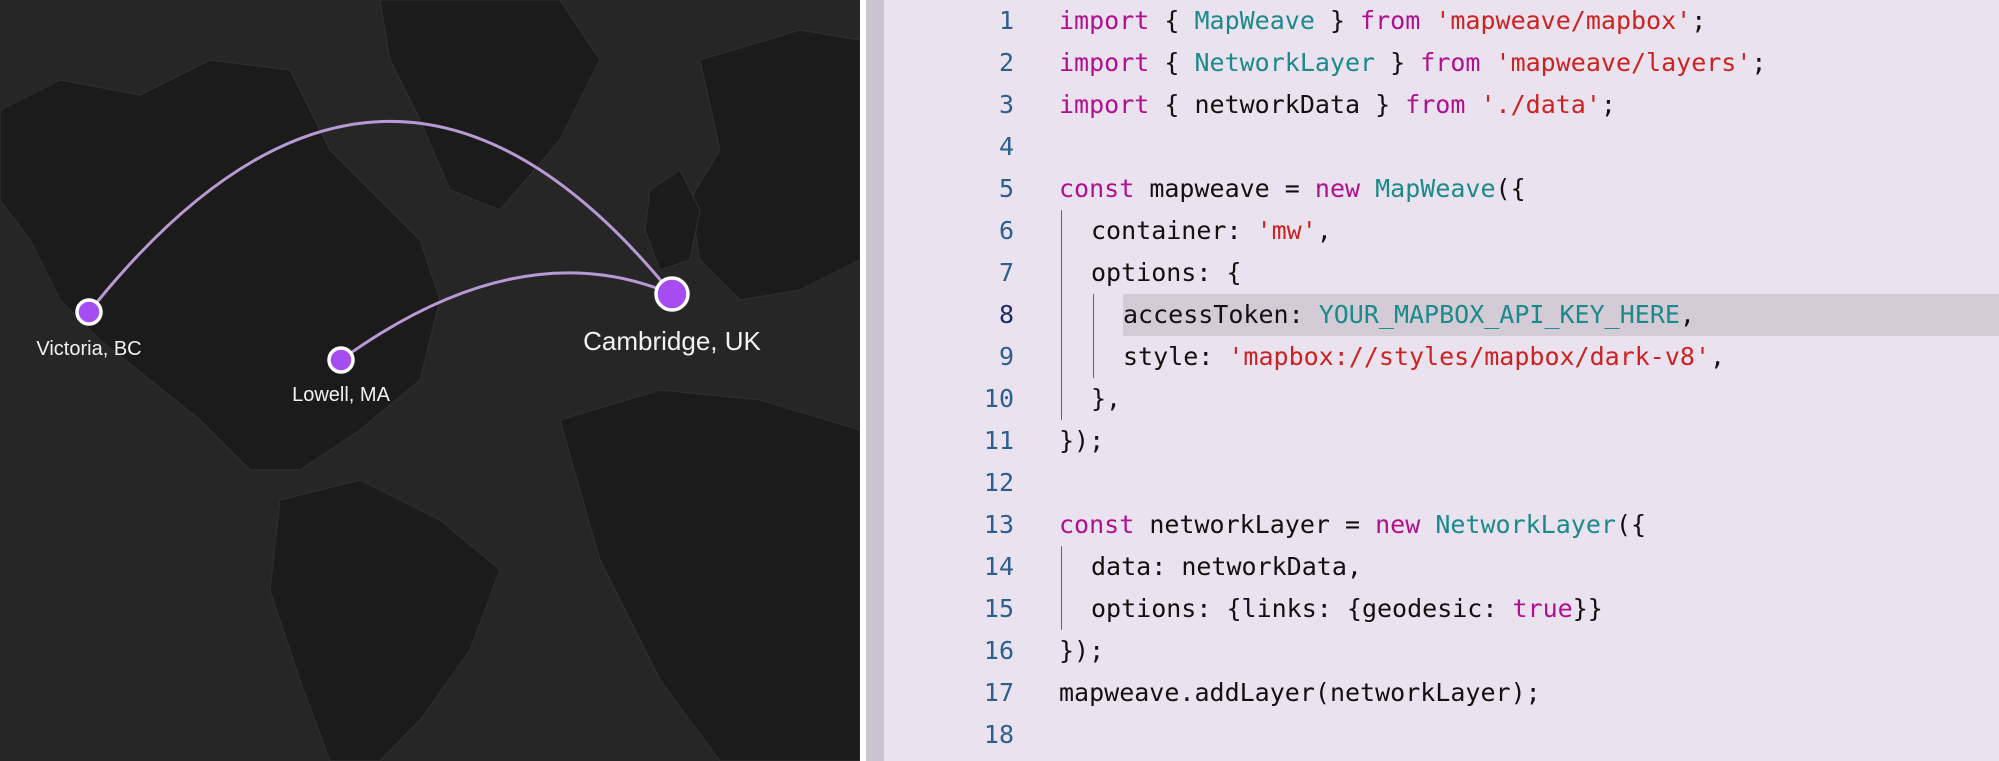 Image resolution: width=1999 pixels, height=761 pixels. Describe the element at coordinates (1337, 20) in the screenshot. I see `code-token-punct: }` at that location.